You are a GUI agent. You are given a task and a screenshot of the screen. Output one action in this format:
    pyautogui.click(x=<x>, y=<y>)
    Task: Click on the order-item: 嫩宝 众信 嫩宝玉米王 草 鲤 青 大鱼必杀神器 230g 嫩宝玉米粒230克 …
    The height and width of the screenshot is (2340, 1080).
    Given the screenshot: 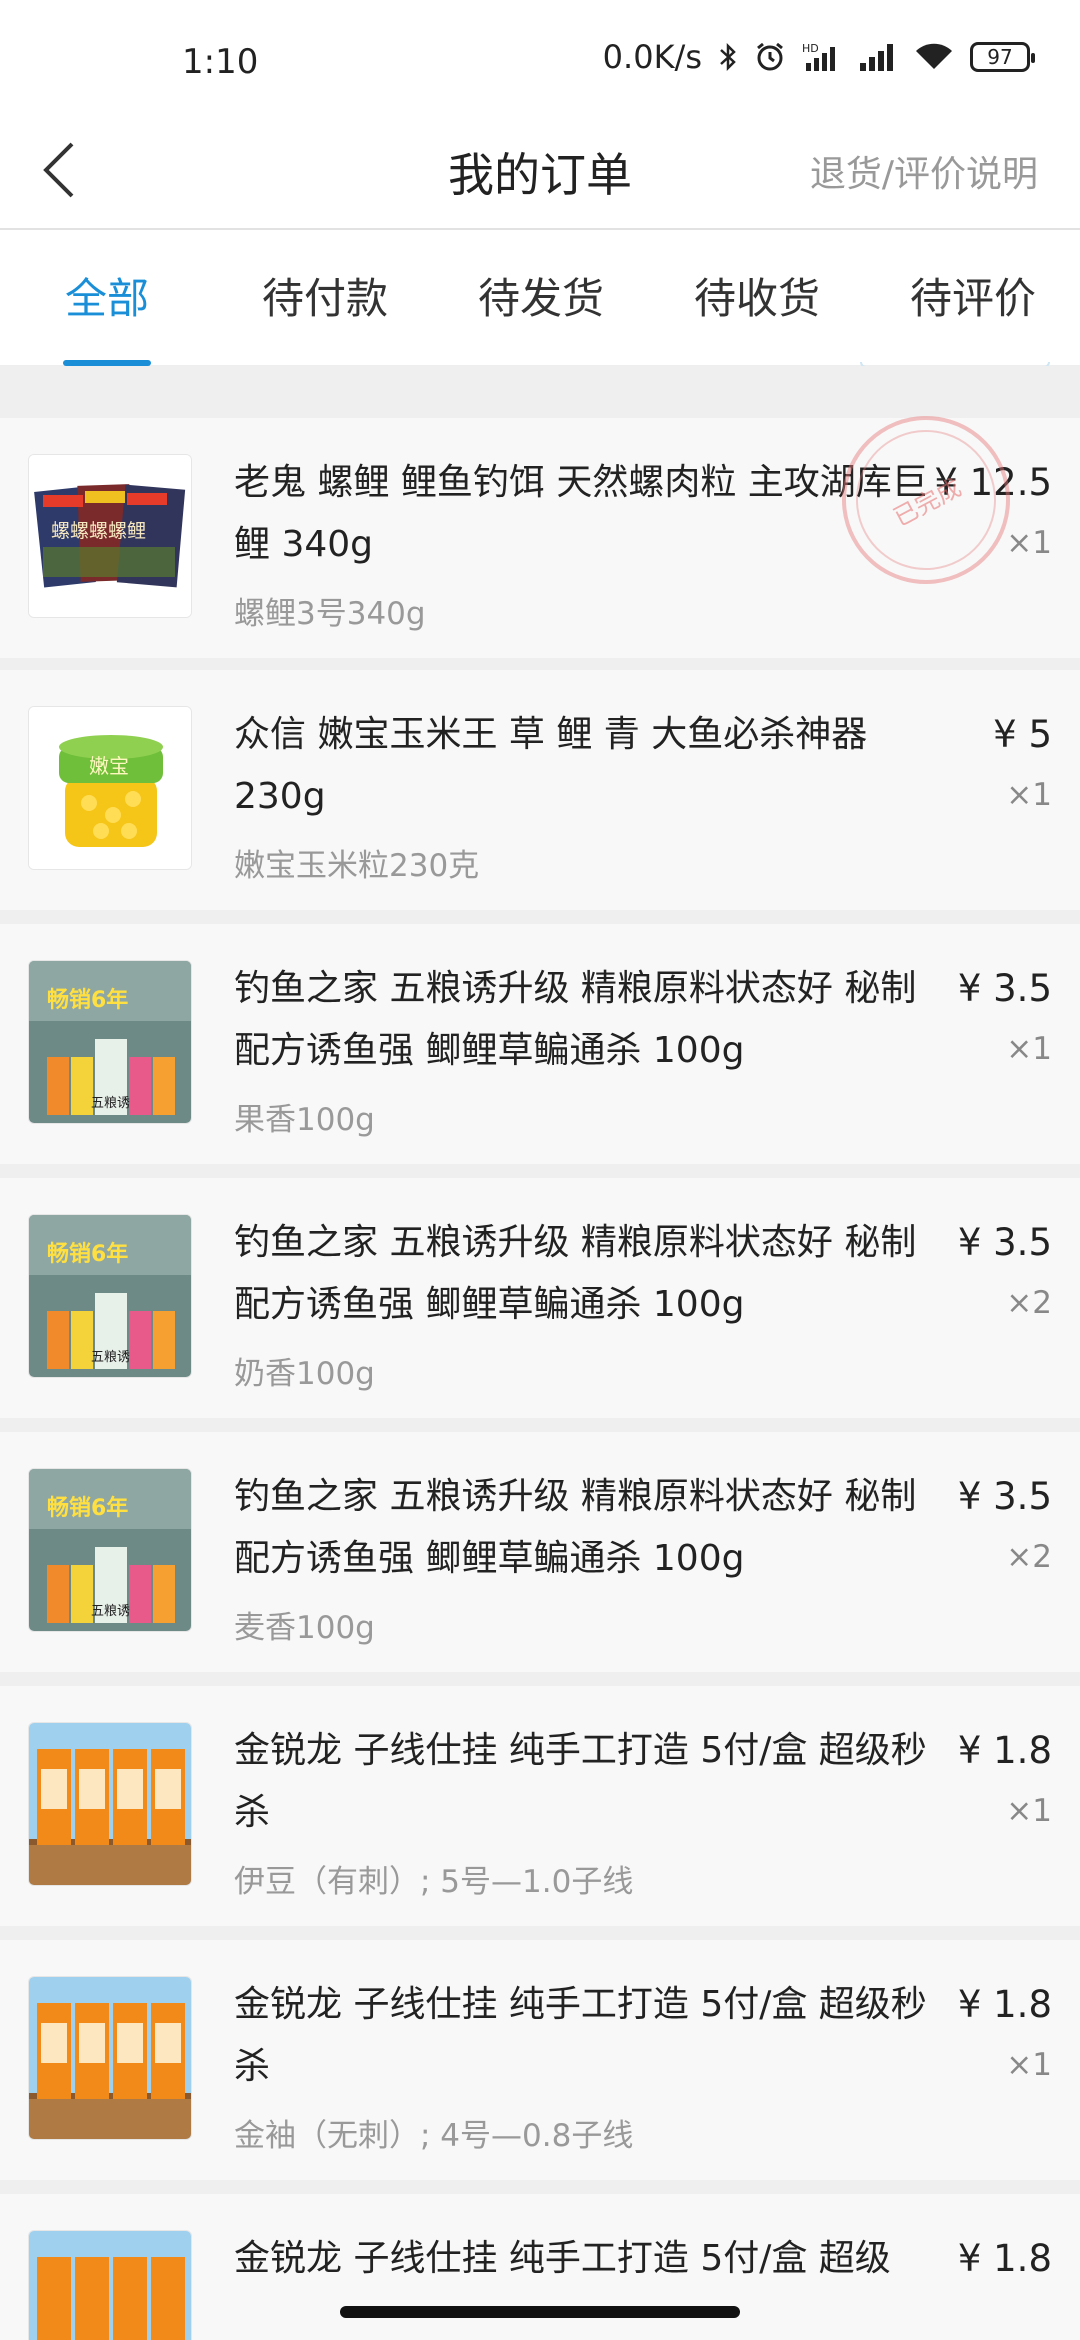 What is the action you would take?
    pyautogui.click(x=540, y=790)
    